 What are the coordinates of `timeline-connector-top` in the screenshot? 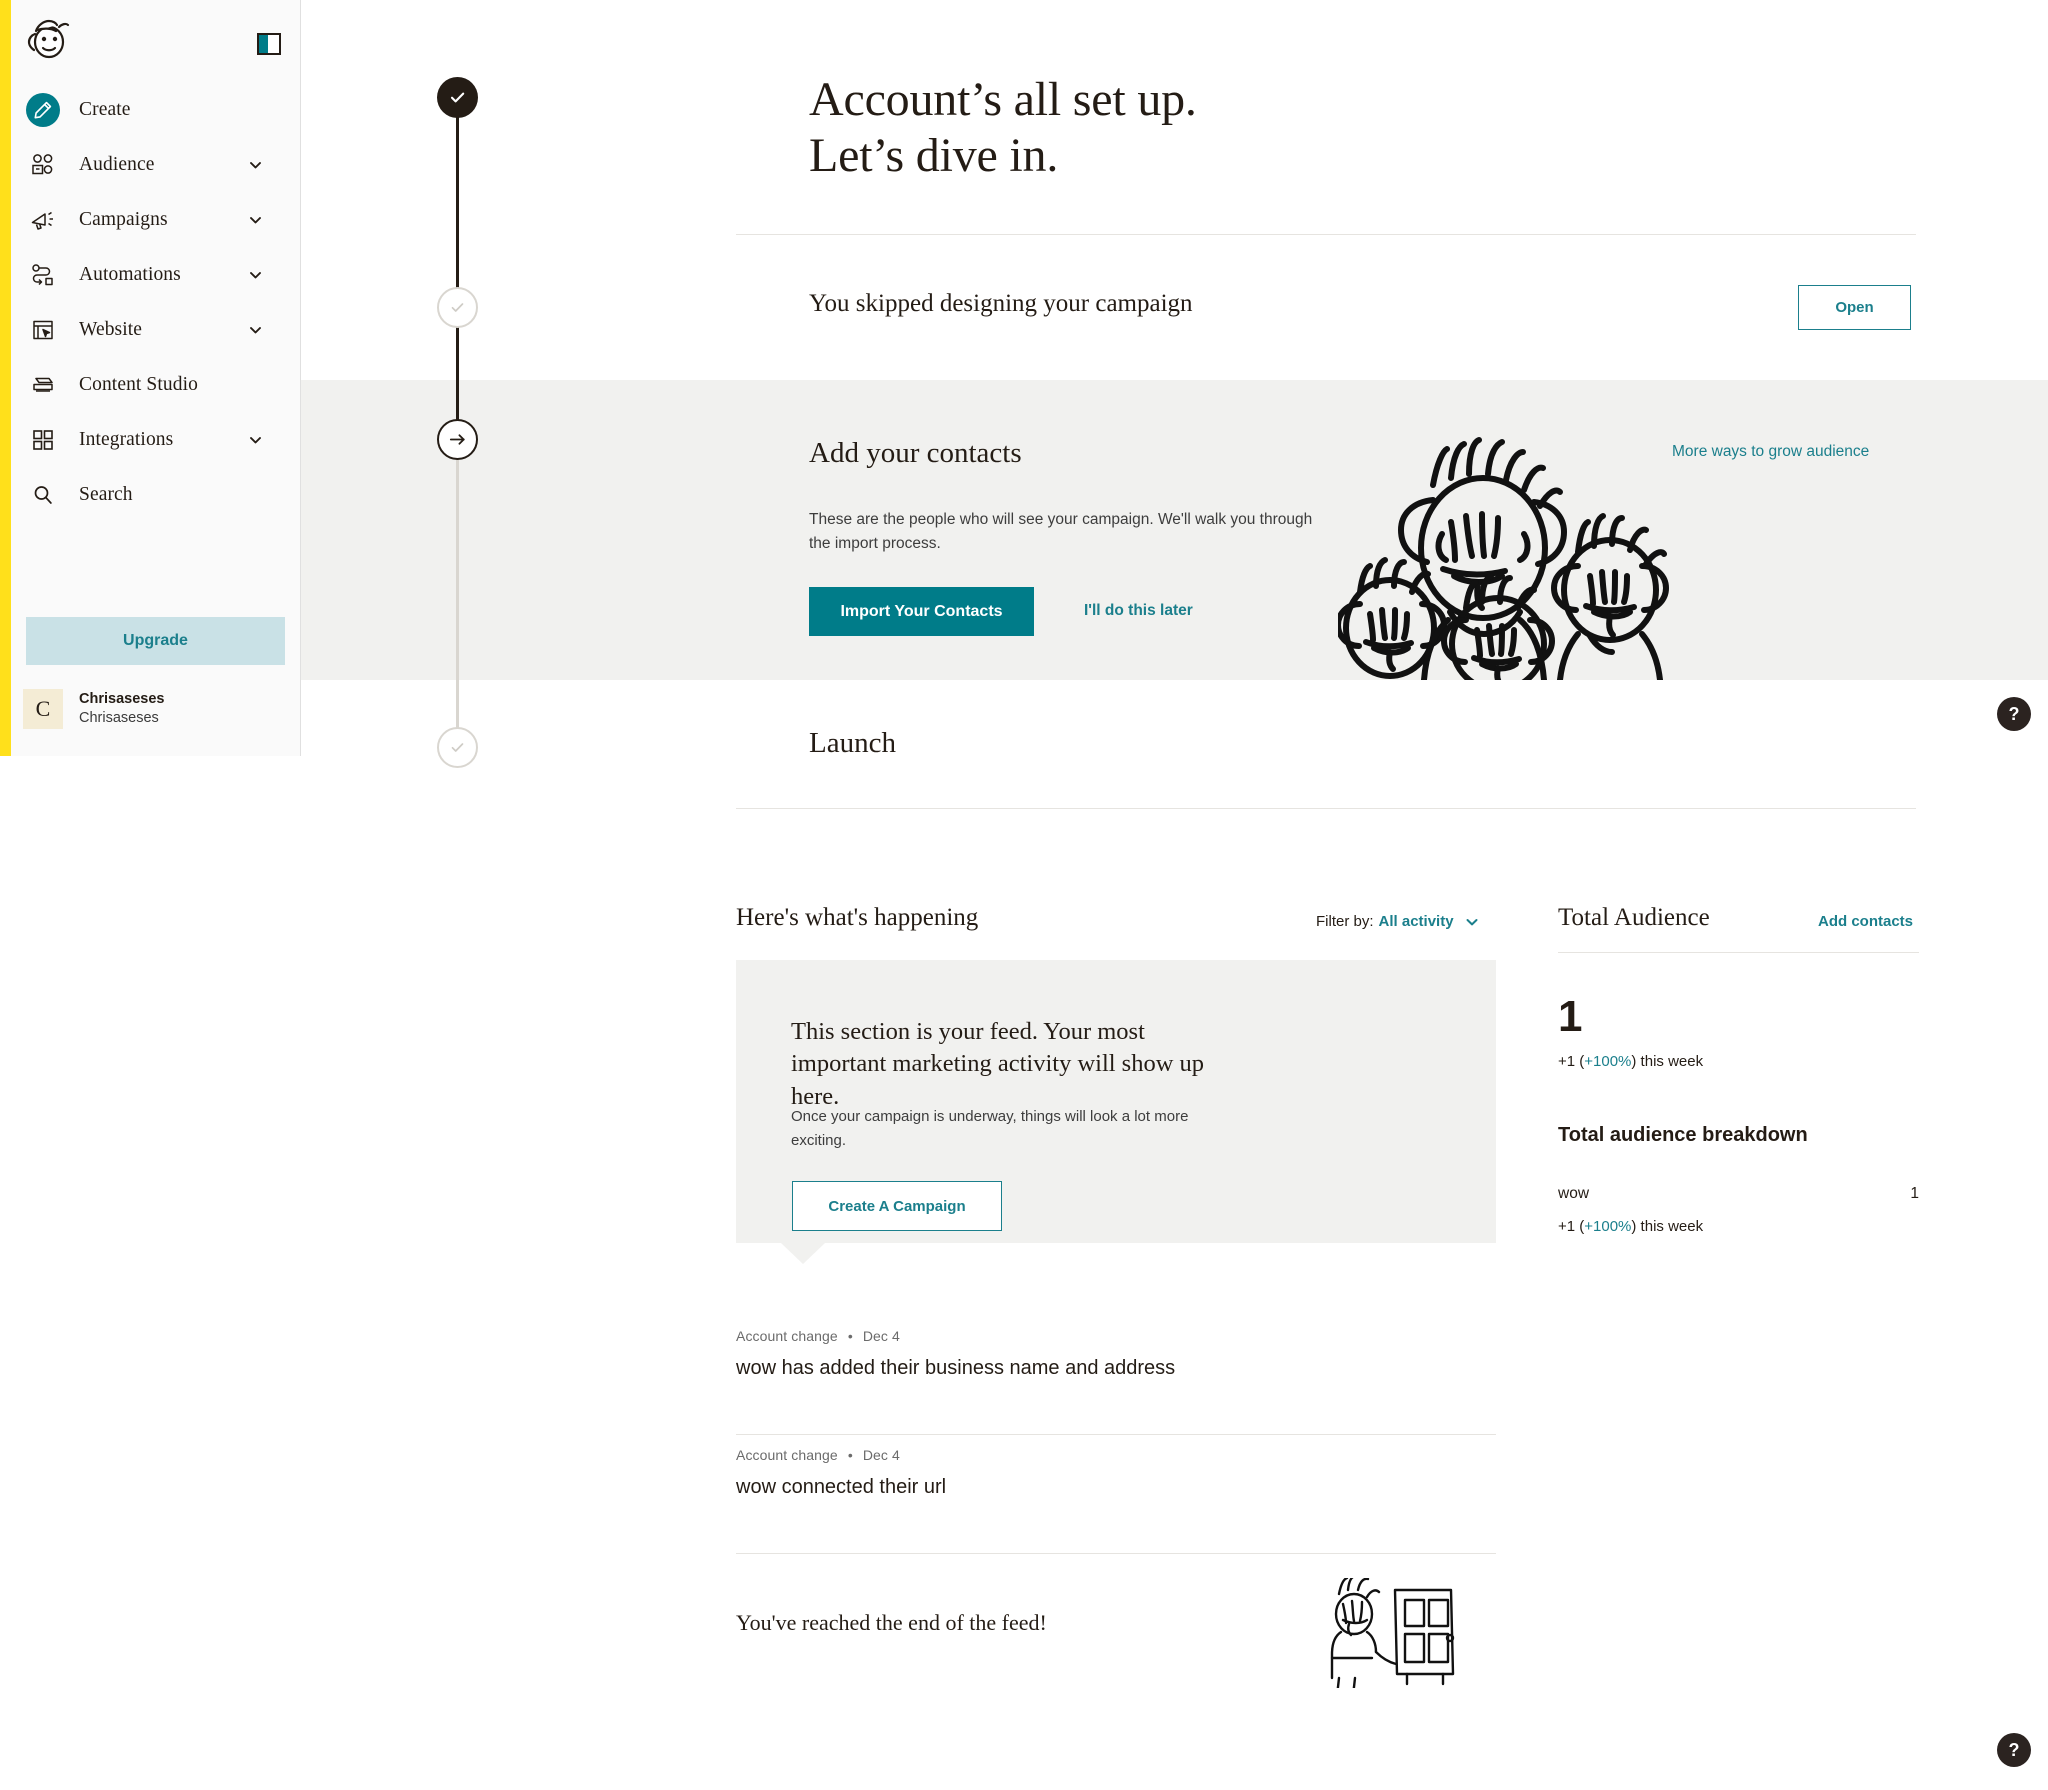 It's located at (457, 195).